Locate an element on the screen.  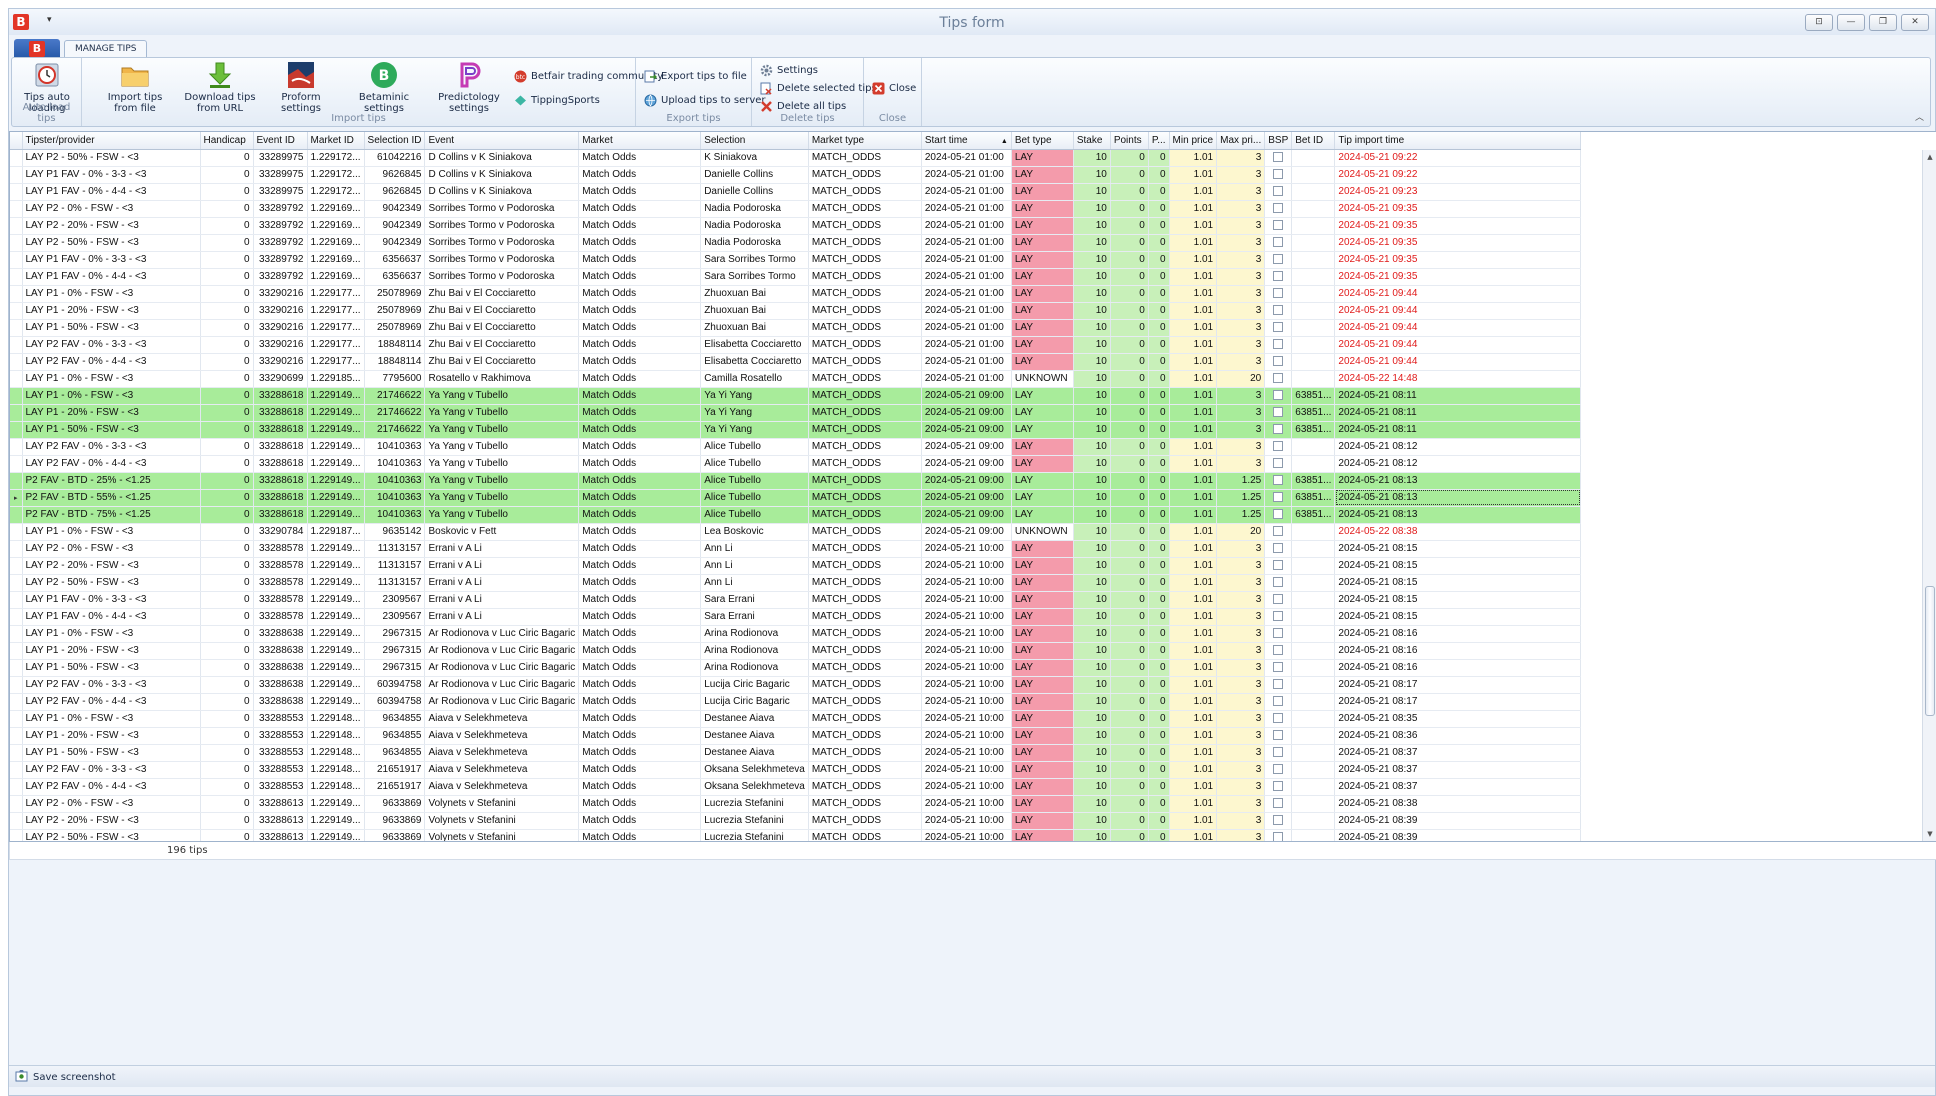
cell-tipster: LAY P1 - 0% - FSW - <3 is located at coordinates (111, 379).